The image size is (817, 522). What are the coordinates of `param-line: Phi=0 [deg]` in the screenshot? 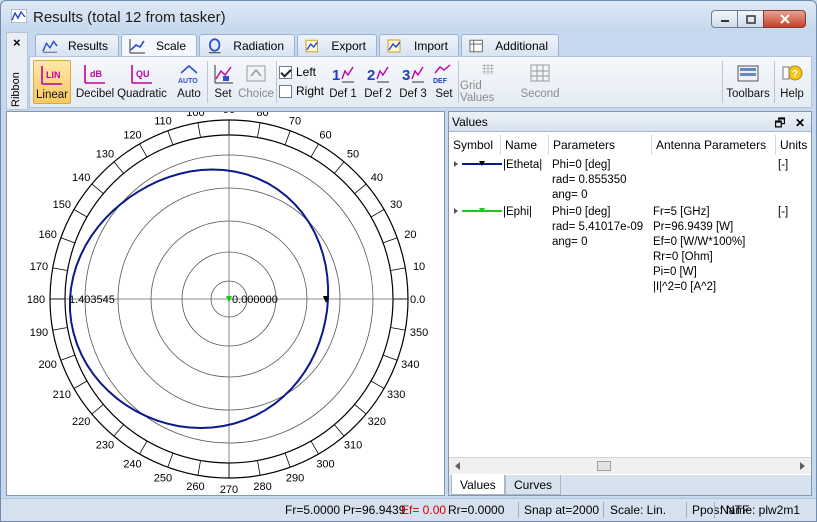 It's located at (581, 165).